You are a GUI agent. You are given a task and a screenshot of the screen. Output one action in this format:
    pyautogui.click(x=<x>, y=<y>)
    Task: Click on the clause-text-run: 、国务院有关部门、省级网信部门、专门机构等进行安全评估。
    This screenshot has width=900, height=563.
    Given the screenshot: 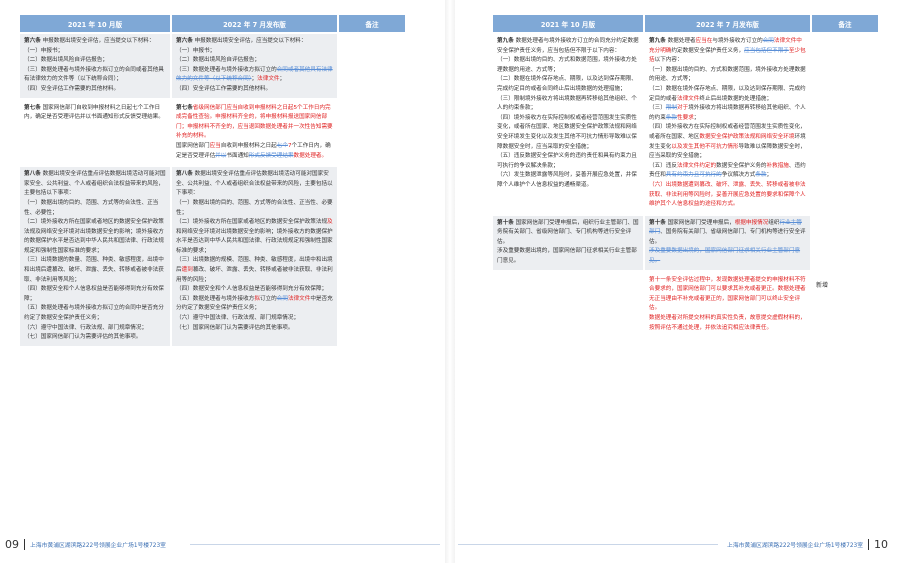 What is the action you would take?
    pyautogui.click(x=727, y=237)
    